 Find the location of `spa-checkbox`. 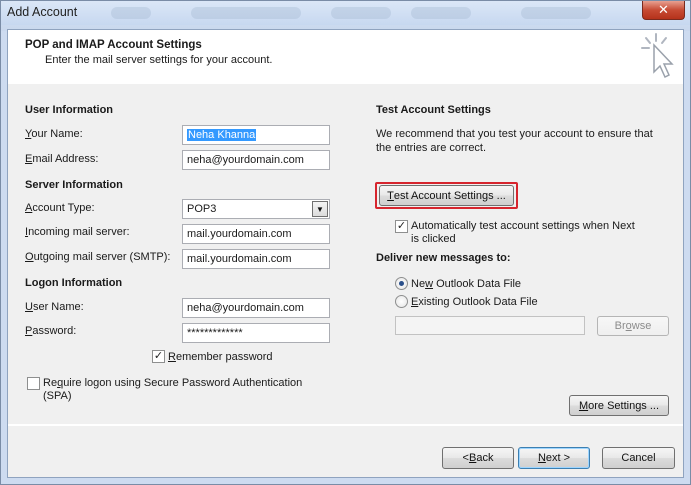

spa-checkbox is located at coordinates (33, 383).